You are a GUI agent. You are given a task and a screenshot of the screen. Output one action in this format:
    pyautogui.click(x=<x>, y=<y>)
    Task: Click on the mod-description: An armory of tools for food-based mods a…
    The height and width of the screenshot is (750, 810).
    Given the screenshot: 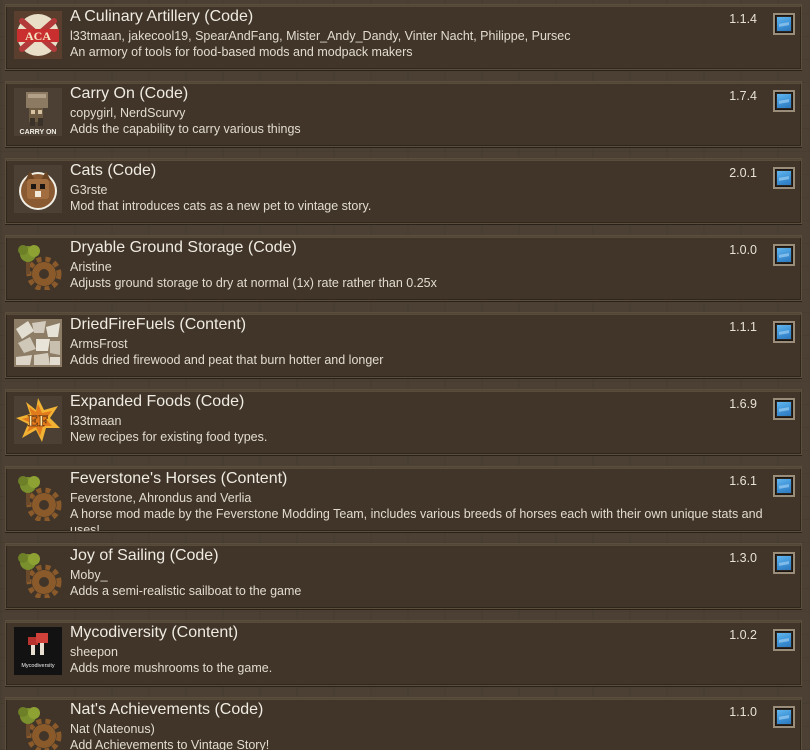 What is the action you would take?
    pyautogui.click(x=241, y=52)
    